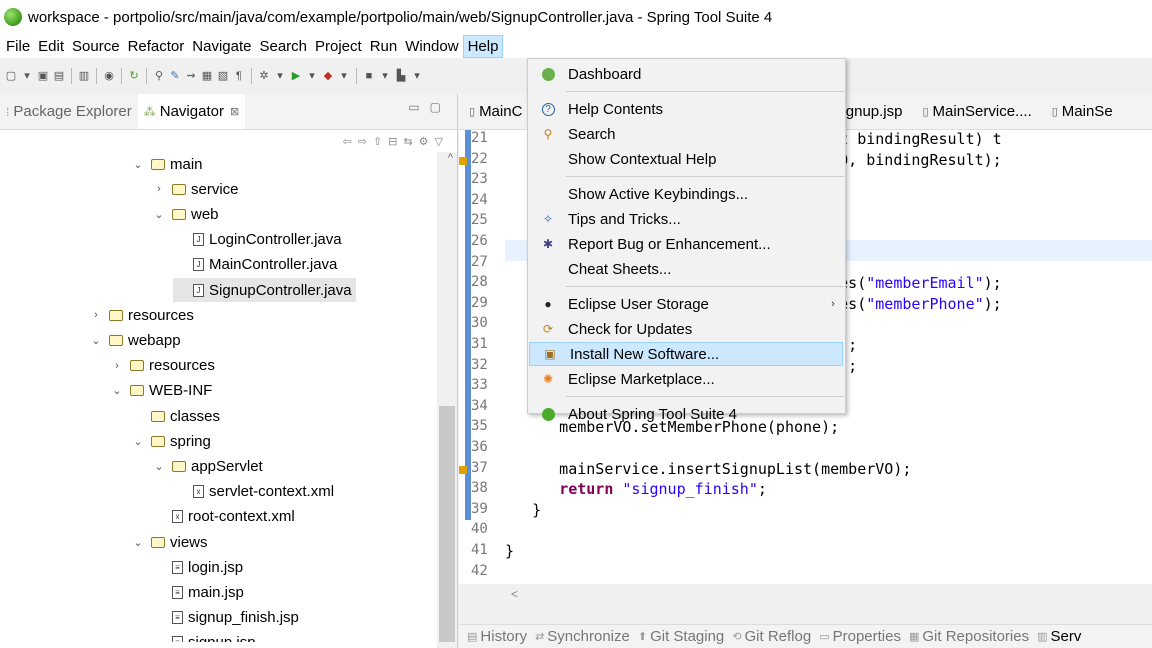 This screenshot has height=648, width=1152. What do you see at coordinates (413, 107) in the screenshot?
I see `minimize-icon: ▭` at bounding box center [413, 107].